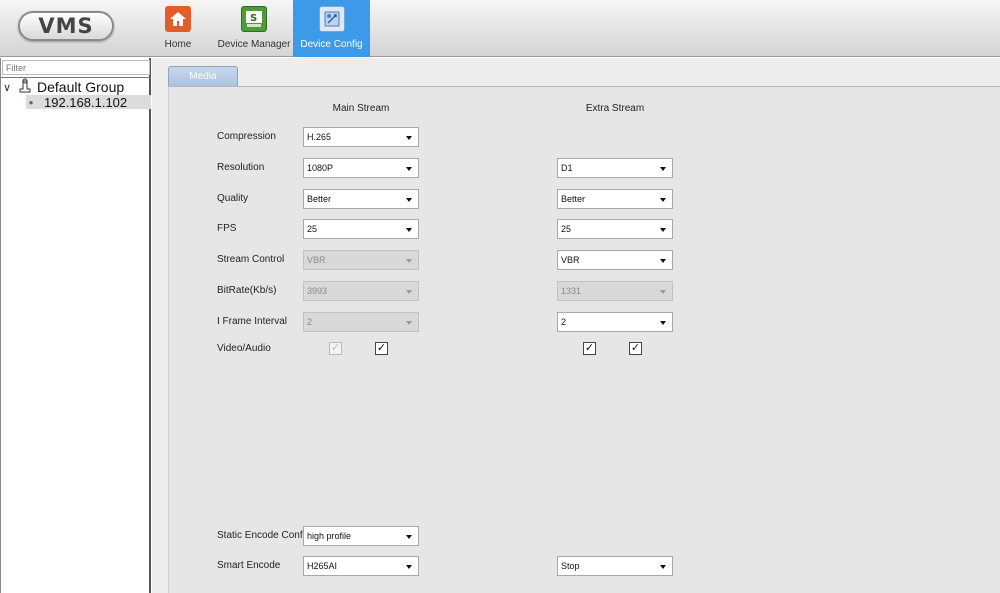 This screenshot has width=1000, height=593. What do you see at coordinates (615, 566) in the screenshot?
I see `smart-encode-extra-select: Stop` at bounding box center [615, 566].